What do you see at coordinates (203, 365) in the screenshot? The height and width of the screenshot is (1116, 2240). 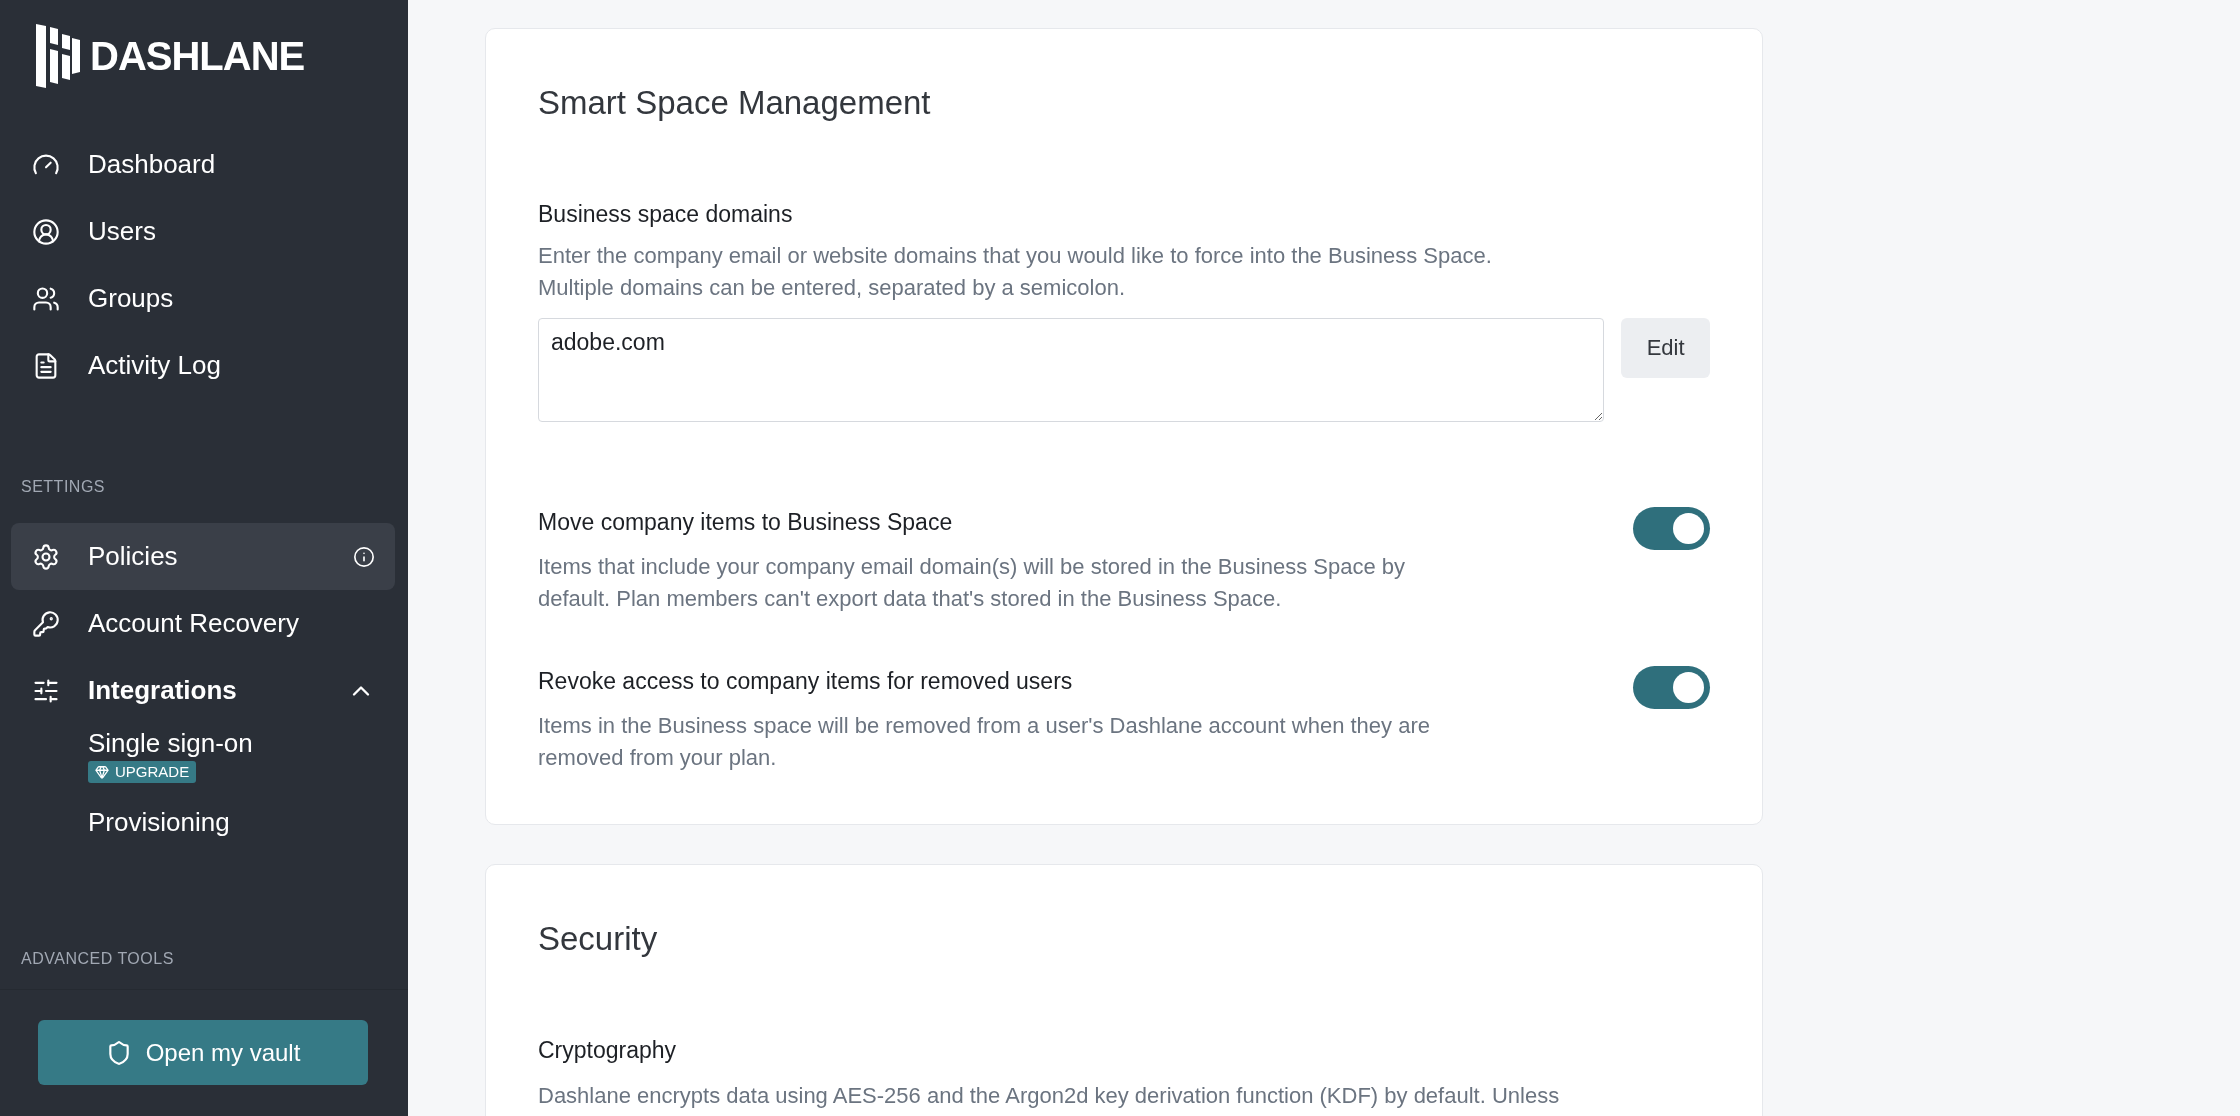 I see `nav-item: Activity Log` at bounding box center [203, 365].